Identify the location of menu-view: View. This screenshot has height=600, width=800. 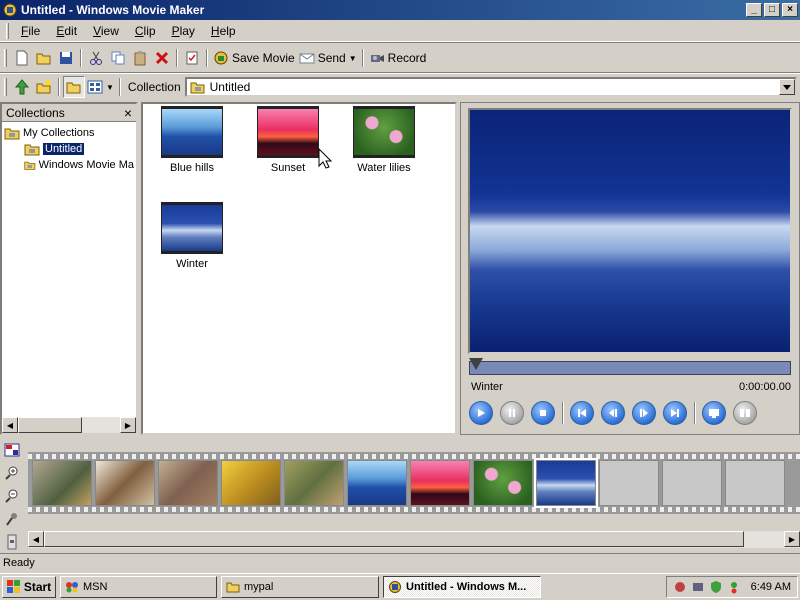
(106, 31).